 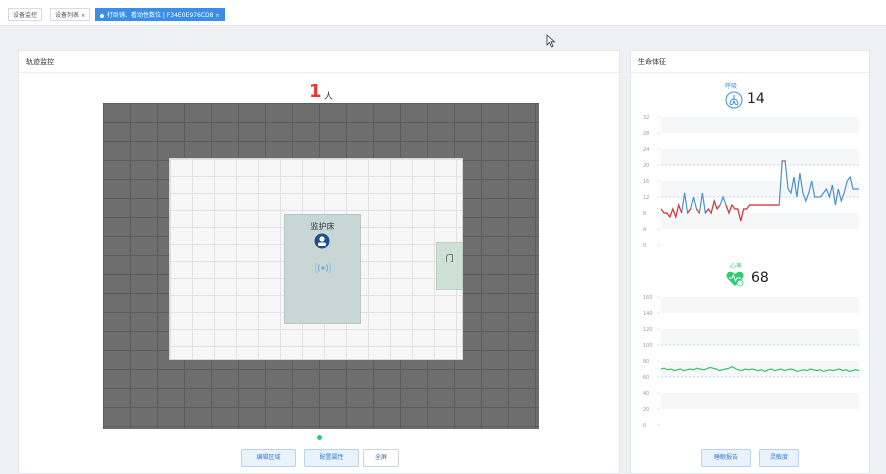 I want to click on configure-properties-button: 配置属性, so click(x=331, y=458).